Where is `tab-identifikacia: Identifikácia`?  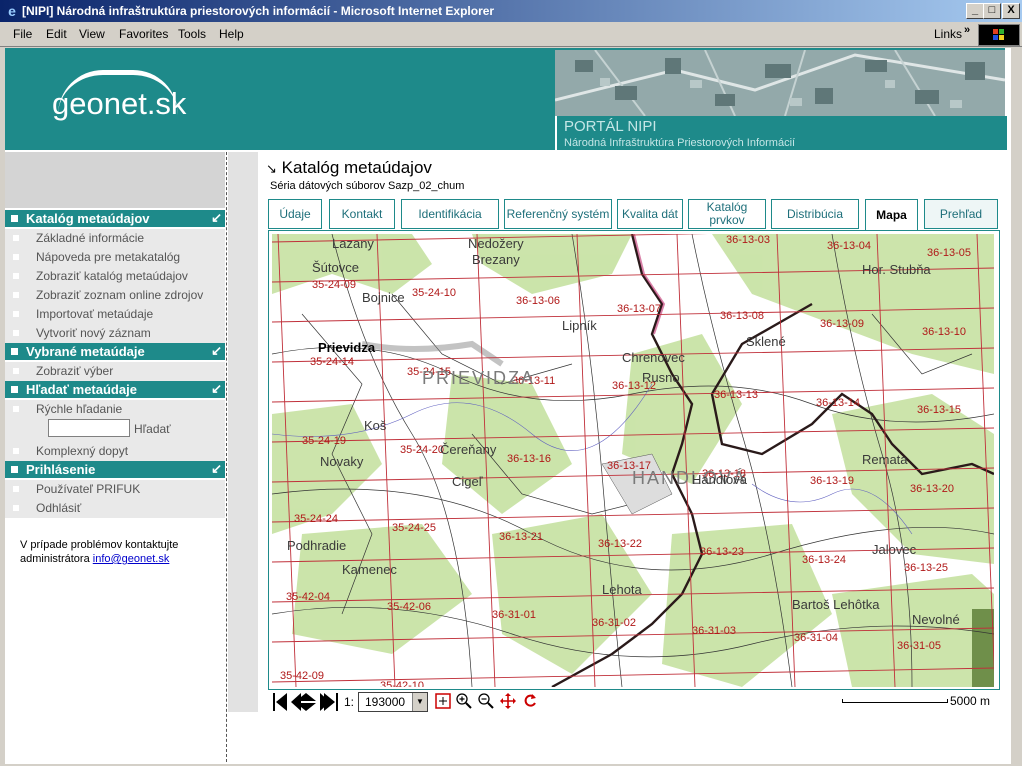
tab-identifikacia: Identifikácia is located at coordinates (450, 214).